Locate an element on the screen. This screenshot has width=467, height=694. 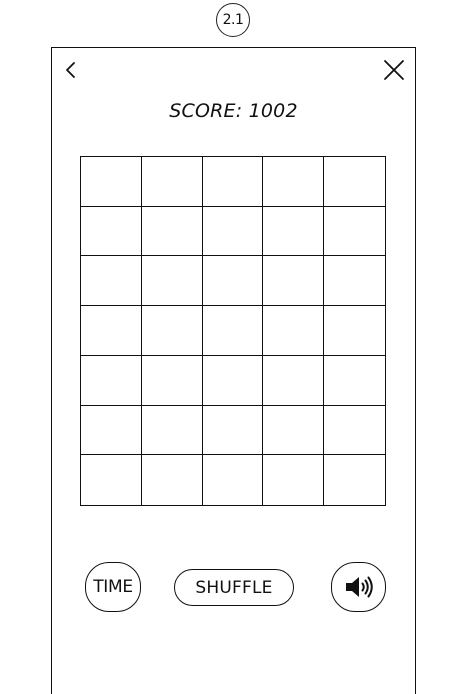
screen-number-badge: 2.1 is located at coordinates (233, 20).